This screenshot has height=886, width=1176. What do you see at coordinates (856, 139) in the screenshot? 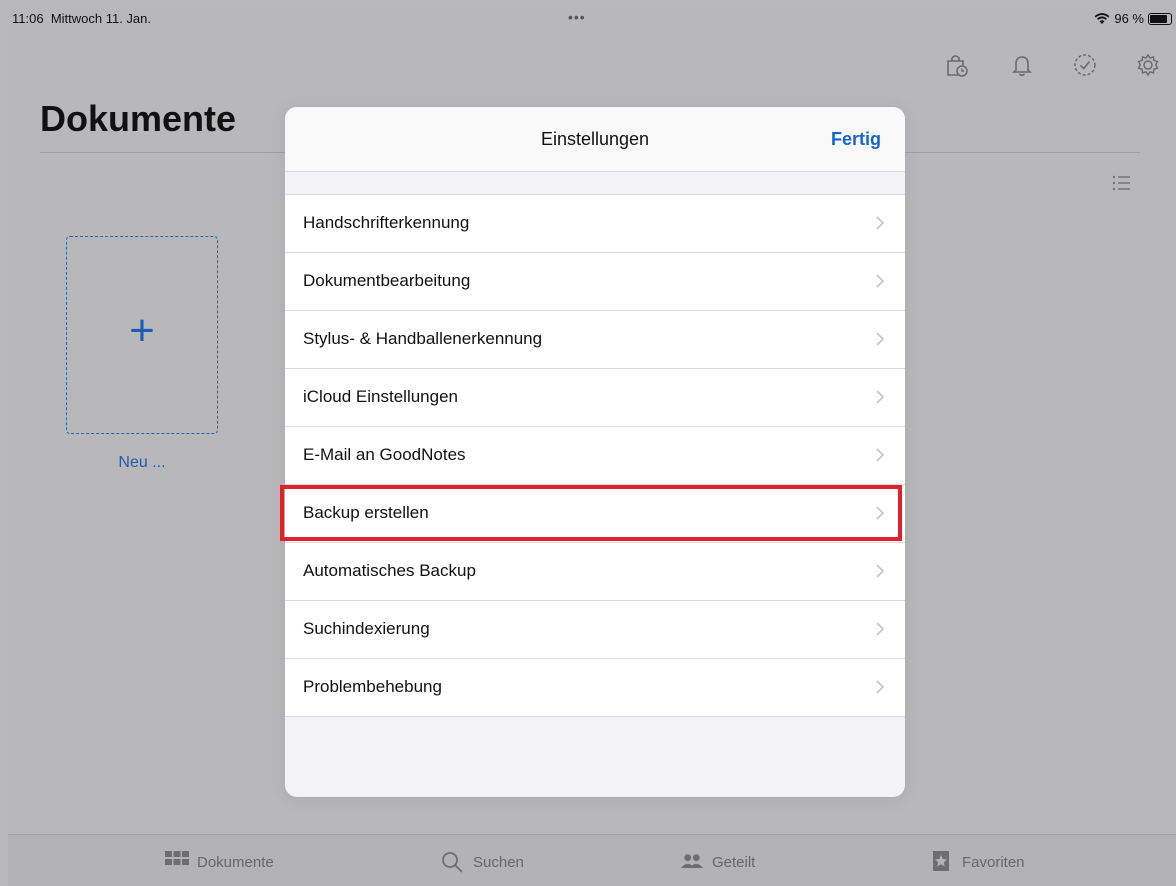
I see `done-button: Fertig` at bounding box center [856, 139].